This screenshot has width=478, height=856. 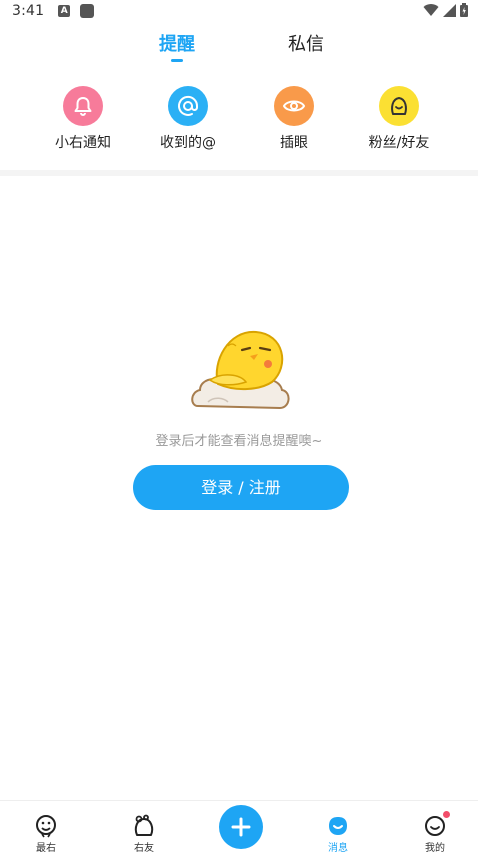 I want to click on message-icon, so click(x=338, y=826).